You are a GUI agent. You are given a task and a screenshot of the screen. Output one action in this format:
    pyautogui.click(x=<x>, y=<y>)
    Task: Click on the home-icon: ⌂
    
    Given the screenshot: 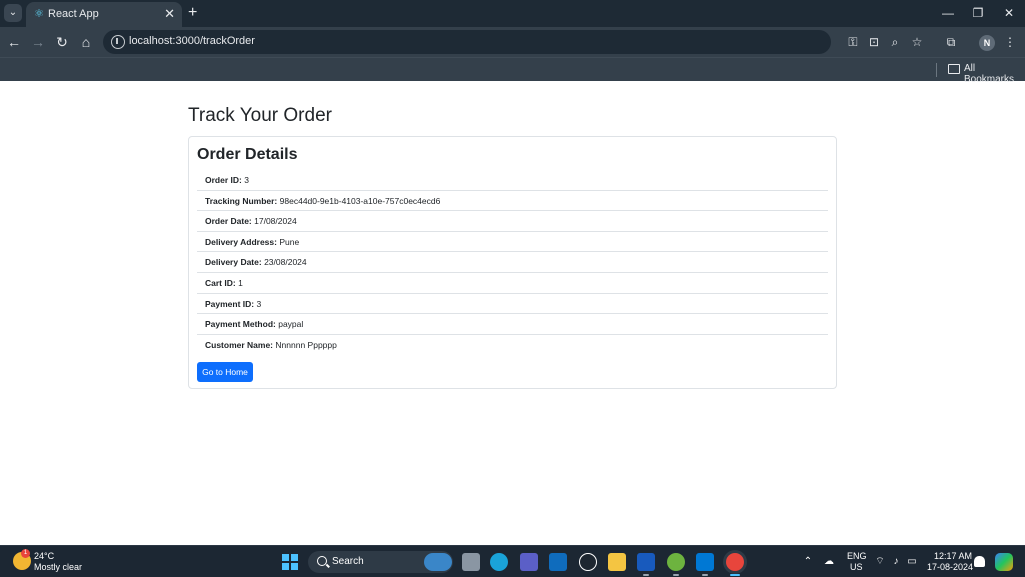 What is the action you would take?
    pyautogui.click(x=86, y=42)
    